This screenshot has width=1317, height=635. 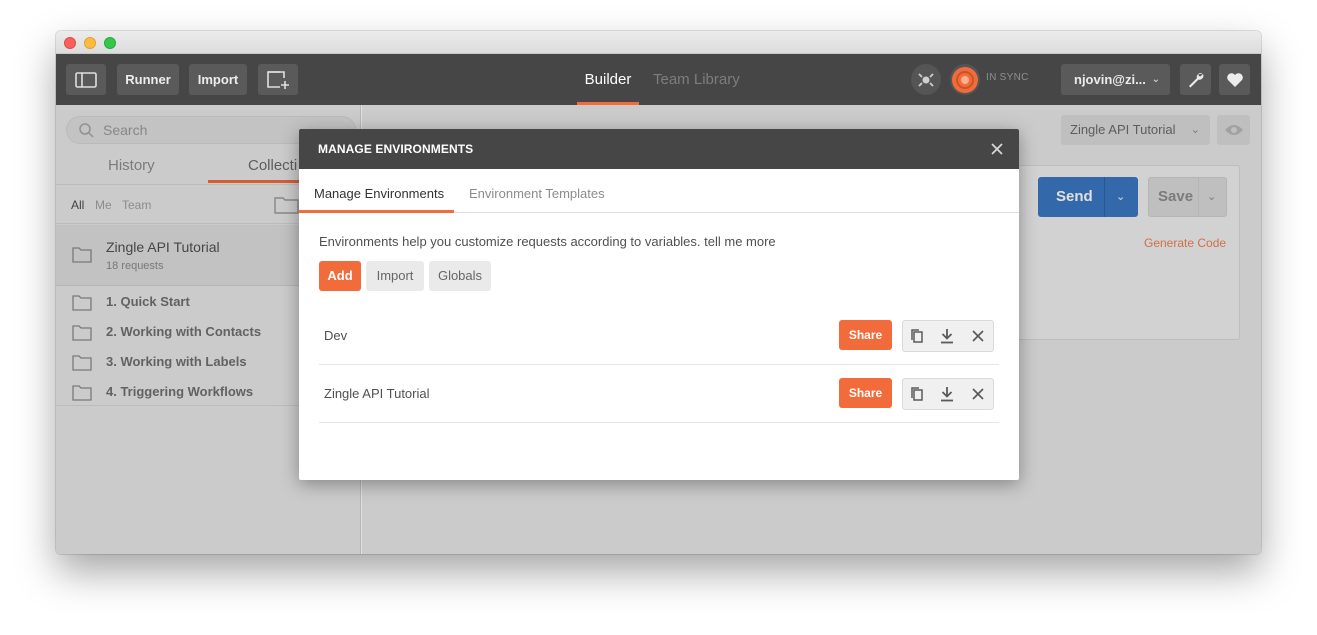 I want to click on runner-button: Runner, so click(x=148, y=79).